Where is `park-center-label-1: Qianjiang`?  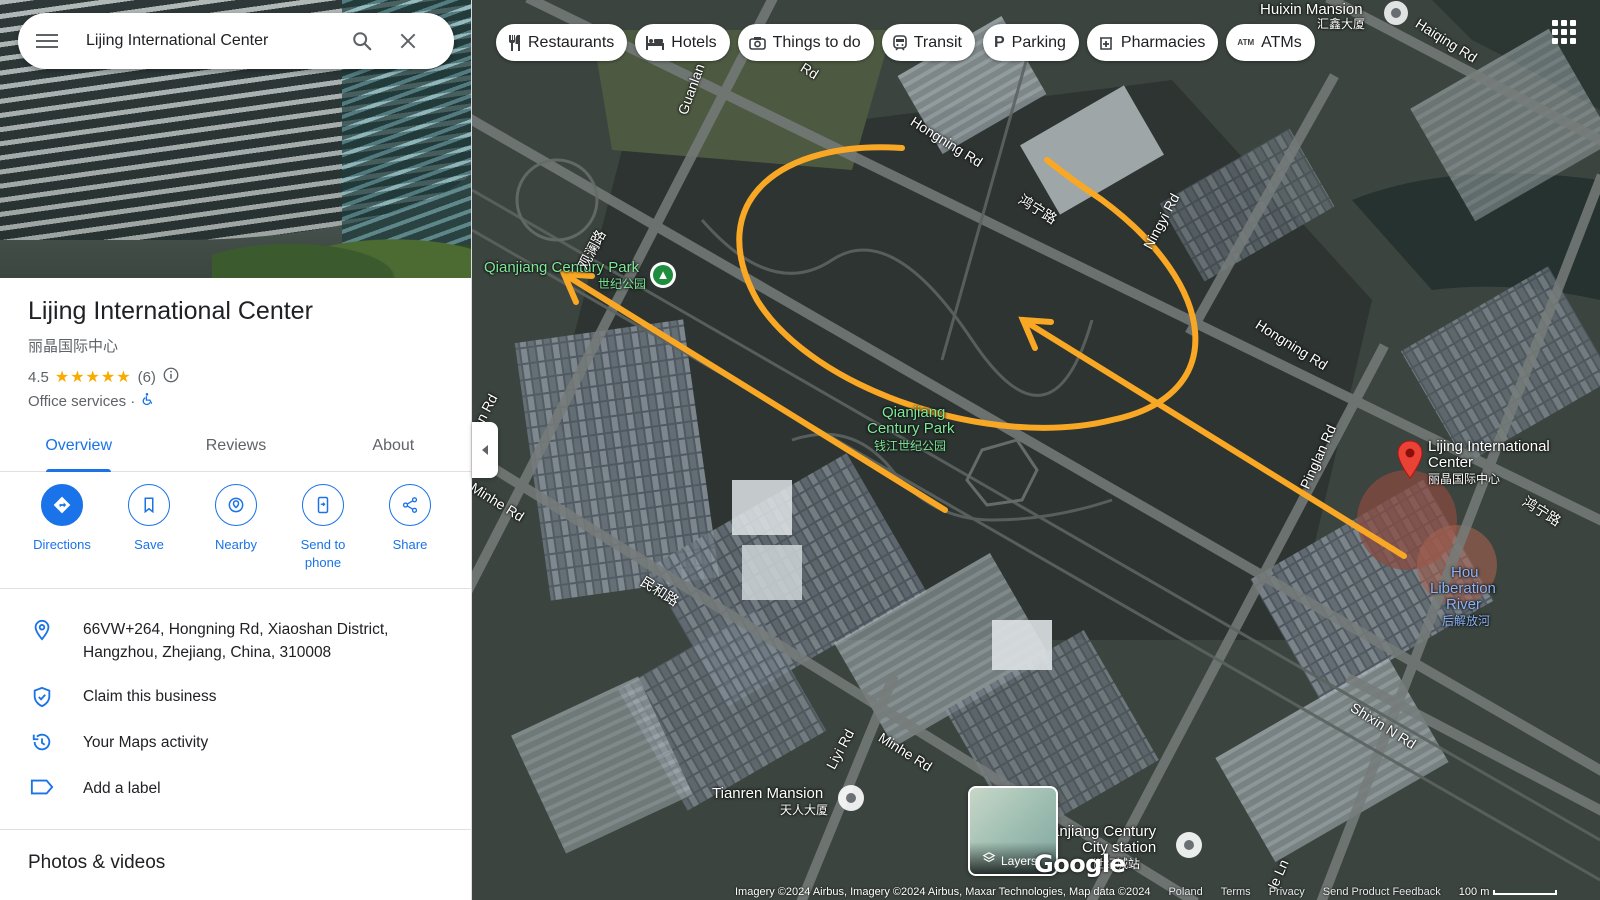 park-center-label-1: Qianjiang is located at coordinates (914, 412).